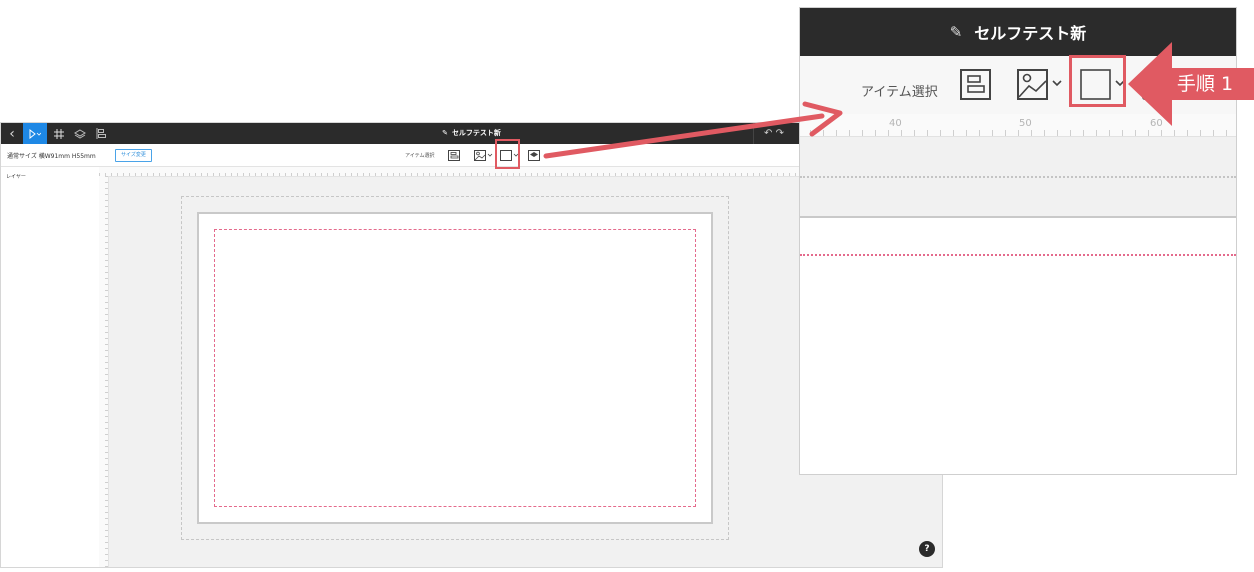  What do you see at coordinates (476, 133) in the screenshot?
I see `editor-title-text: セルフテスト新` at bounding box center [476, 133].